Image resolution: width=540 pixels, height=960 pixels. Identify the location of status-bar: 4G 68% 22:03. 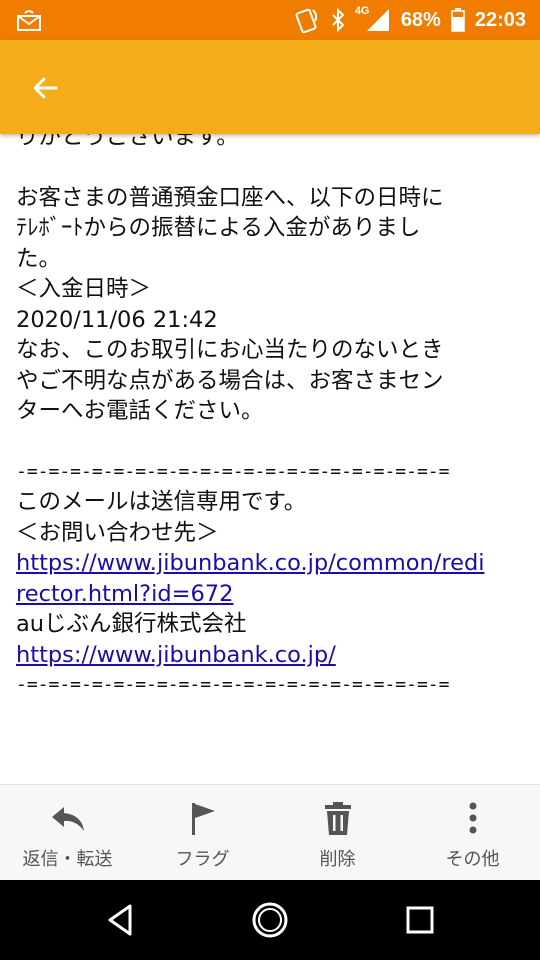
(270, 20).